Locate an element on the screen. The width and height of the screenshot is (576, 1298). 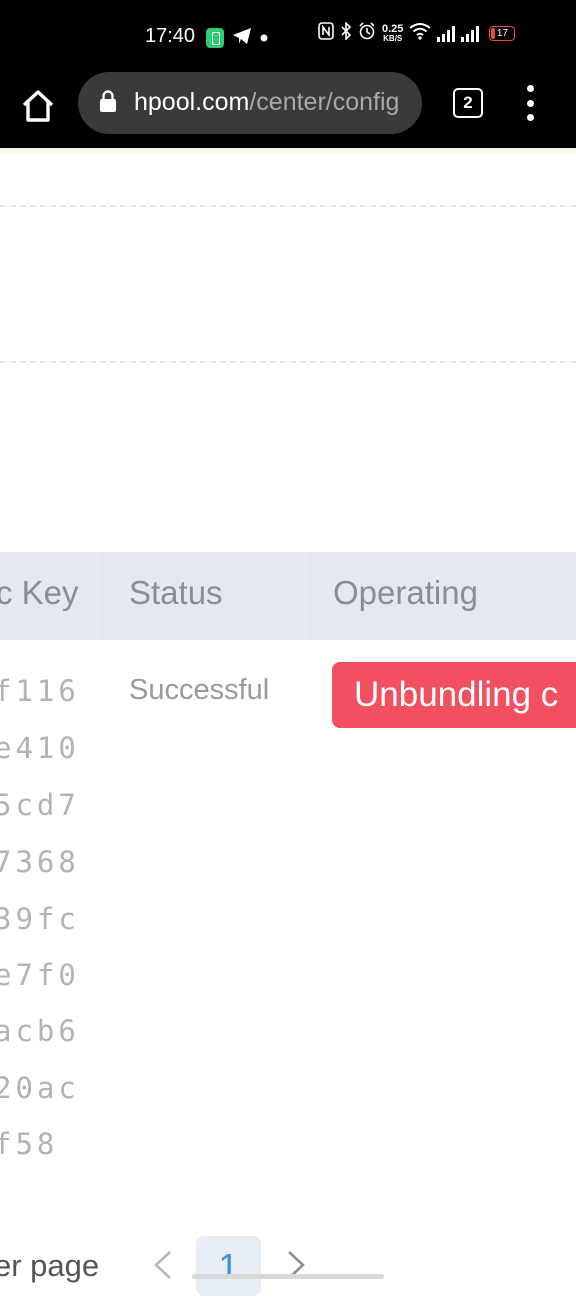
overflow-menu-button is located at coordinates (530, 103).